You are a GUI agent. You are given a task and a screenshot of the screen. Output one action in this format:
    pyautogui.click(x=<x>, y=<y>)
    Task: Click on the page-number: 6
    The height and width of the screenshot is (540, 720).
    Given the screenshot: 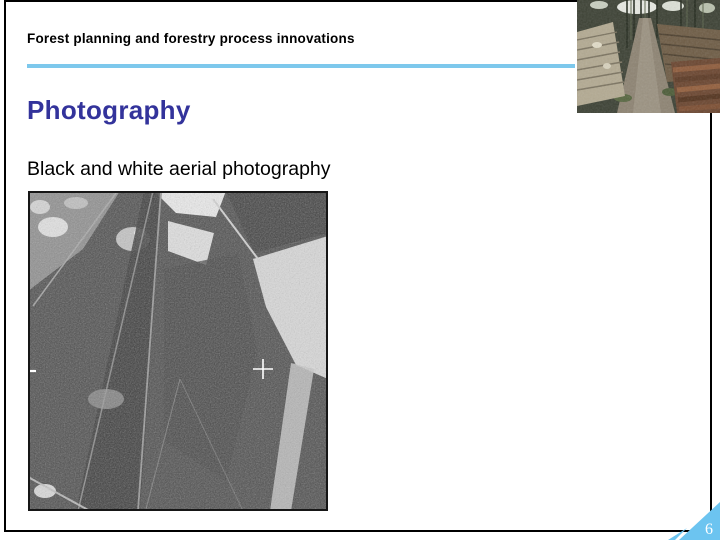 What is the action you would take?
    pyautogui.click(x=709, y=529)
    